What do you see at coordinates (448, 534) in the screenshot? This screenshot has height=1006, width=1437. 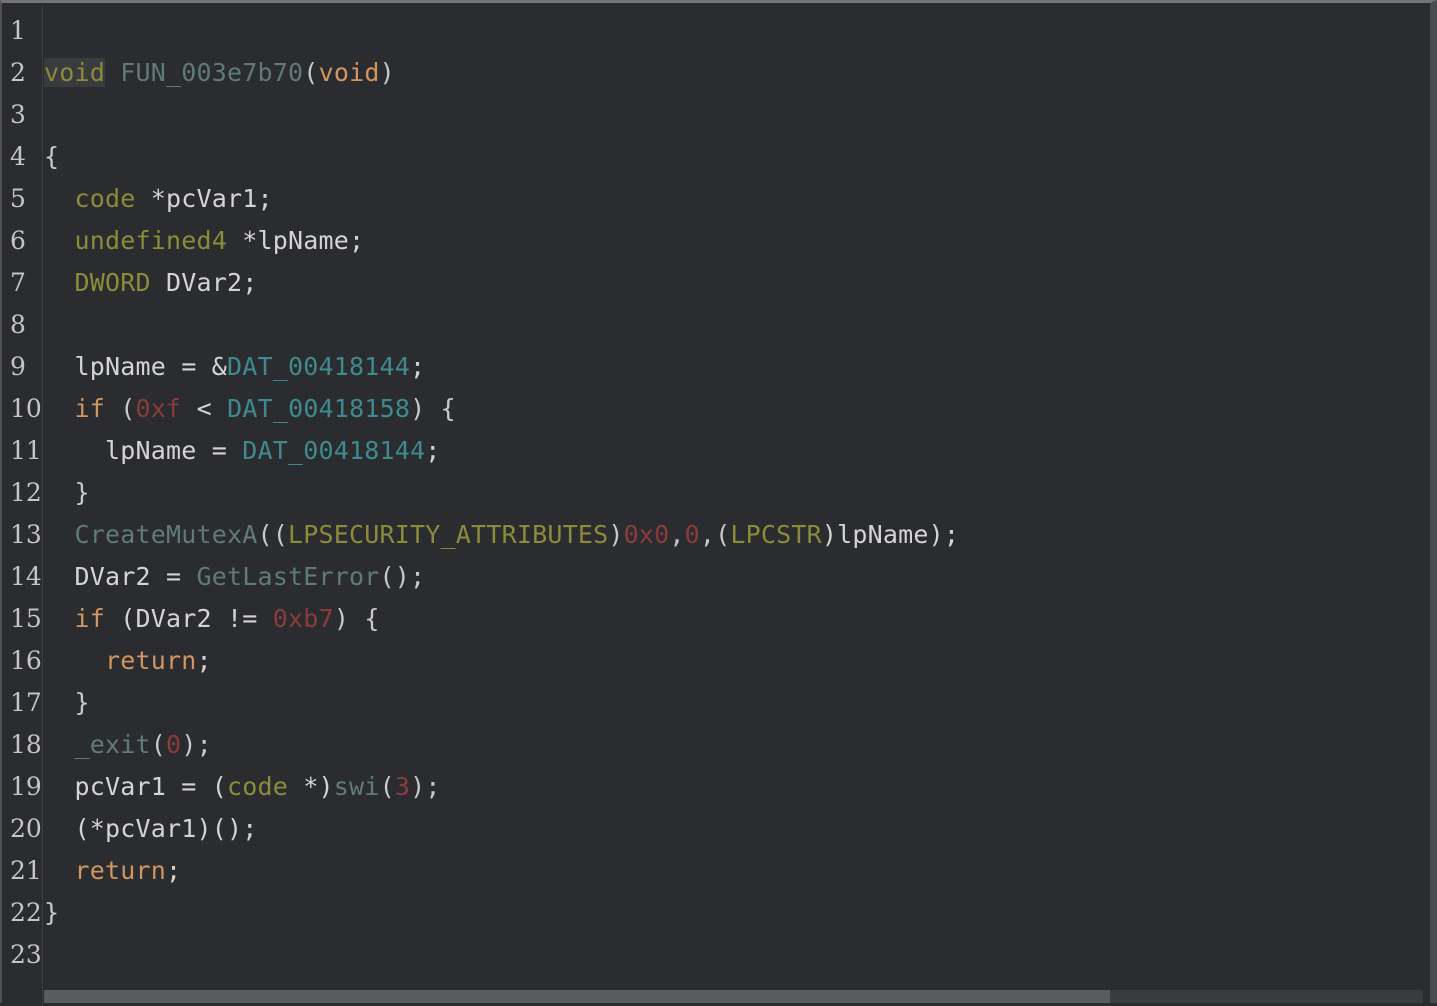 I see `code-token: LPSECURITY_ATTRIBUTES` at bounding box center [448, 534].